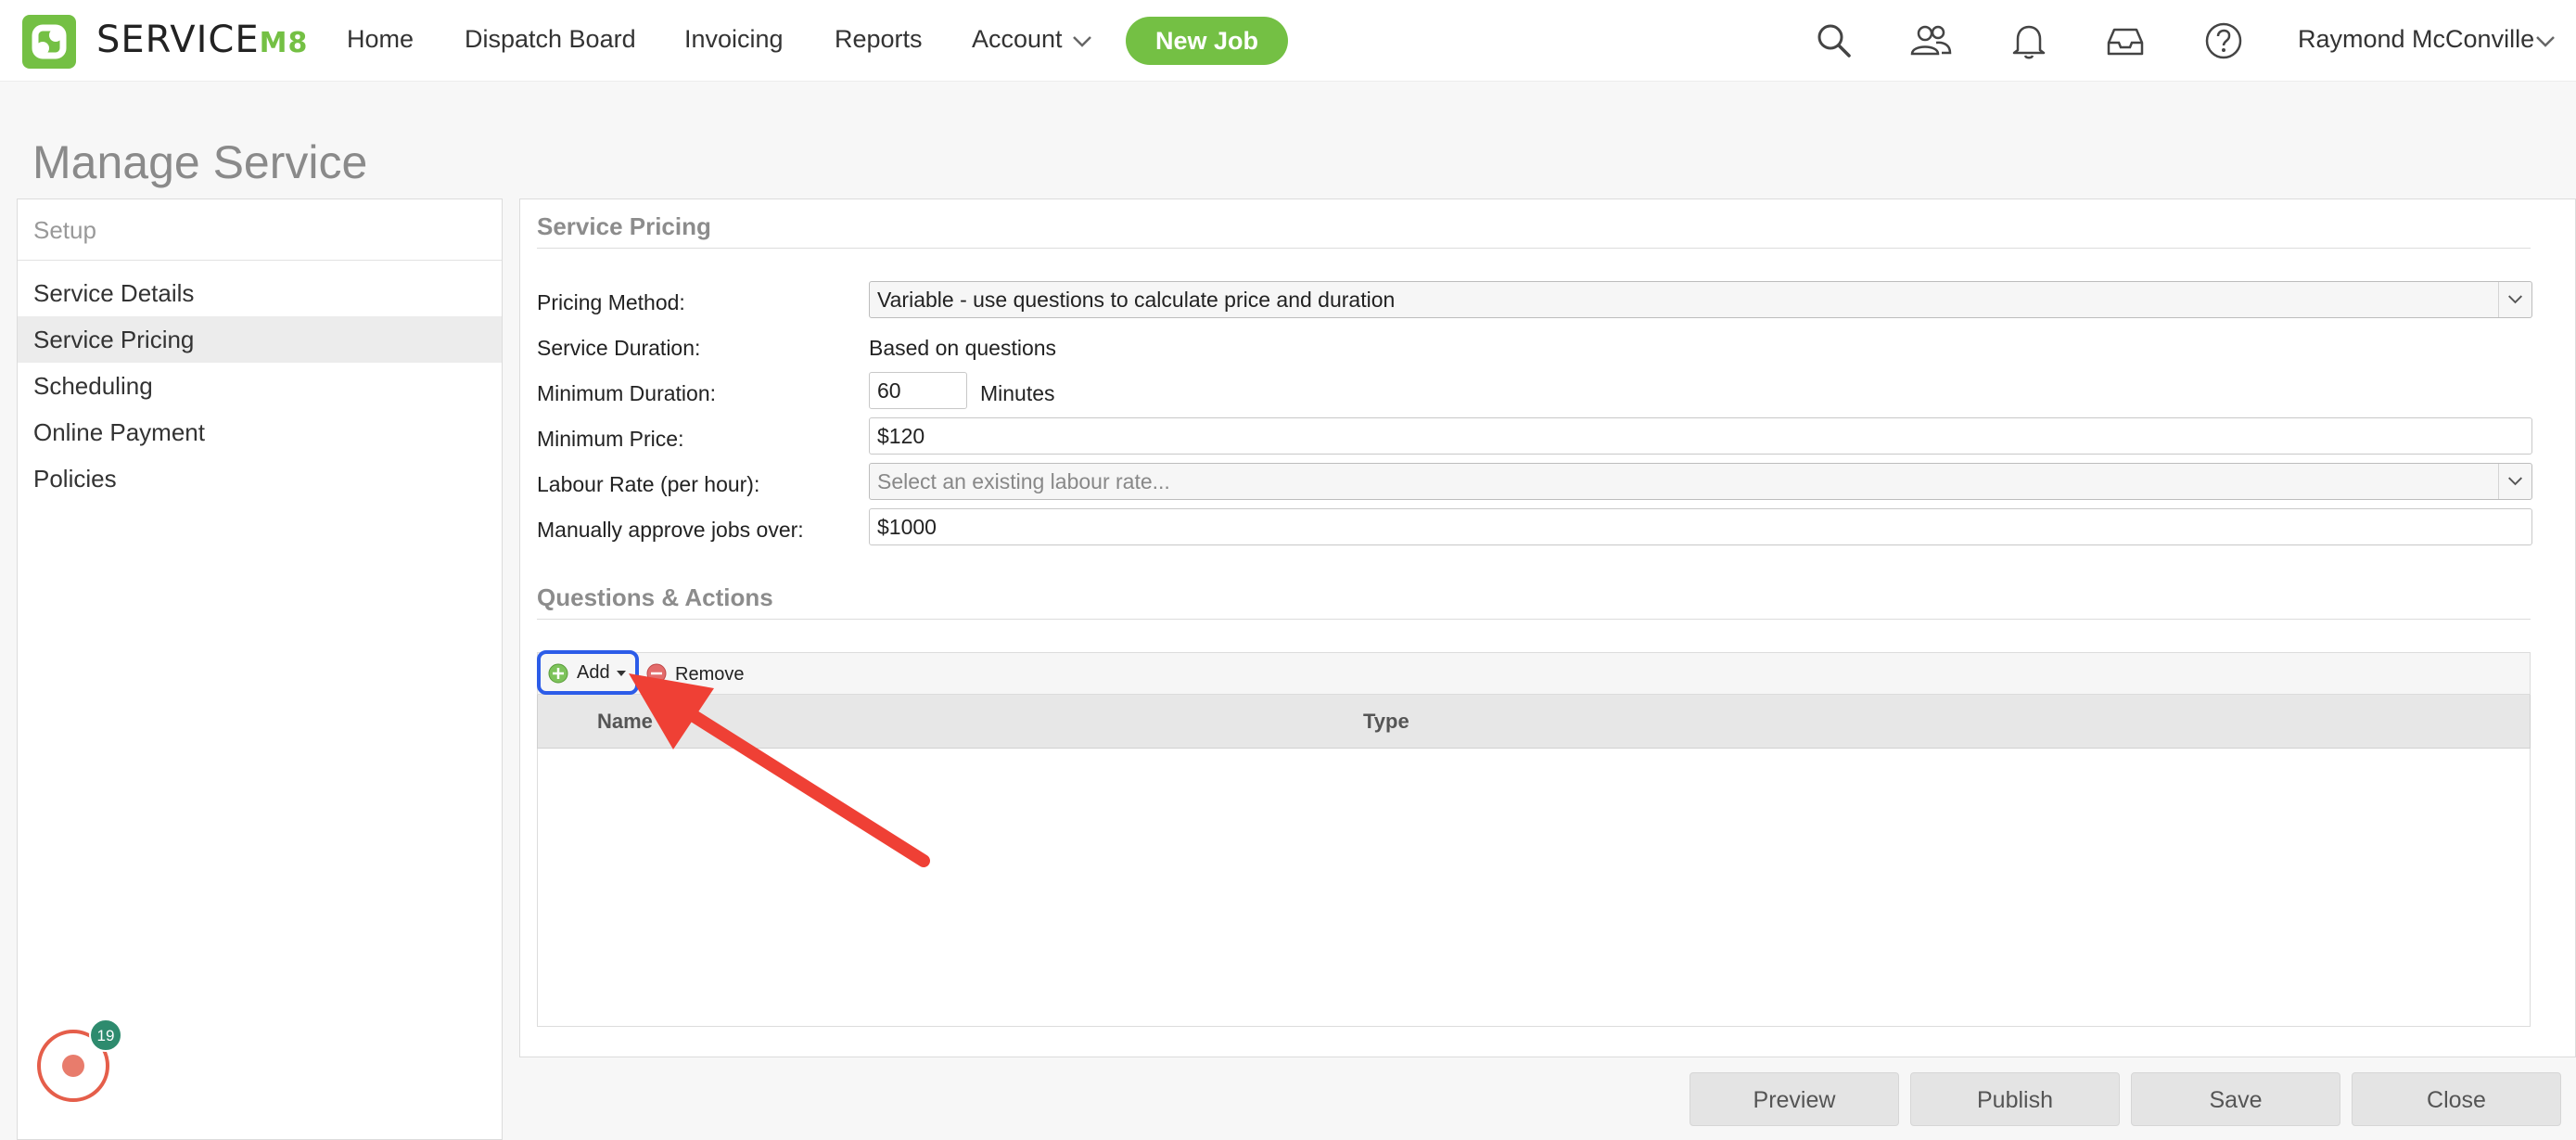  Describe the element at coordinates (2015, 1099) in the screenshot. I see `publish-button: Publish` at that location.